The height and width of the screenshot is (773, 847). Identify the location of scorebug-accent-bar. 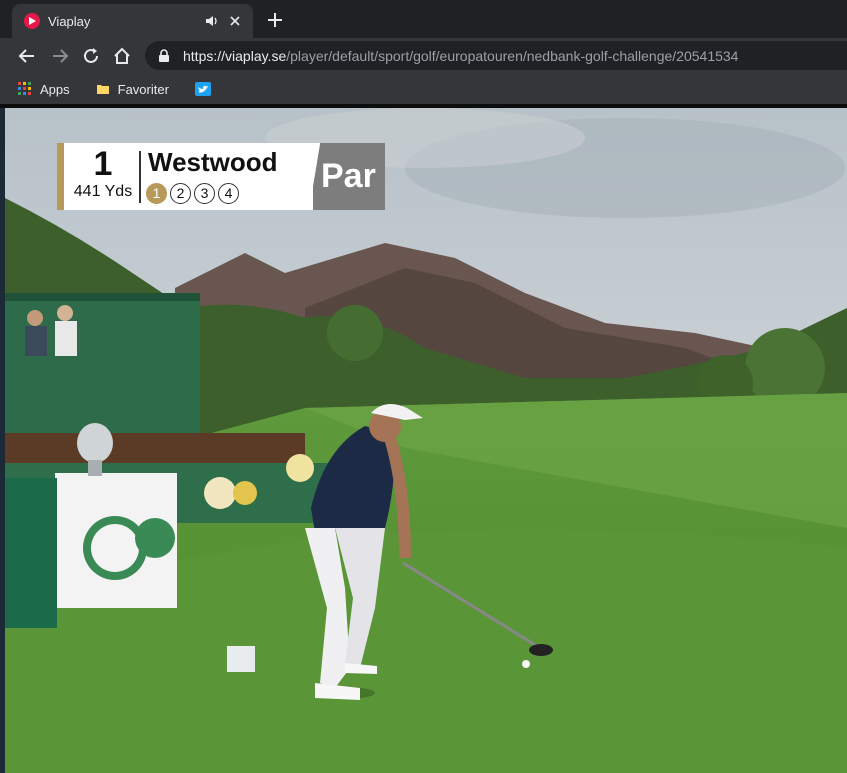
(60, 176).